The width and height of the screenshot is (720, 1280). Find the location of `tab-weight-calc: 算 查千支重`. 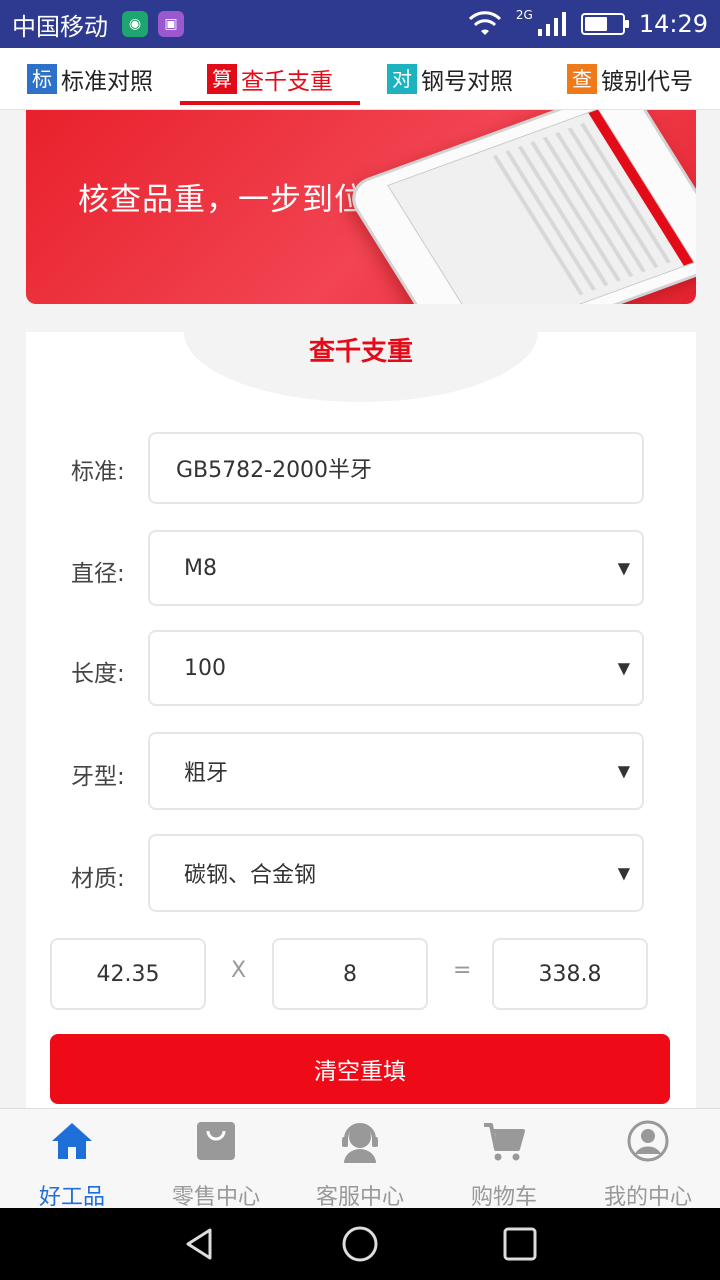

tab-weight-calc: 算 查千支重 is located at coordinates (270, 78).